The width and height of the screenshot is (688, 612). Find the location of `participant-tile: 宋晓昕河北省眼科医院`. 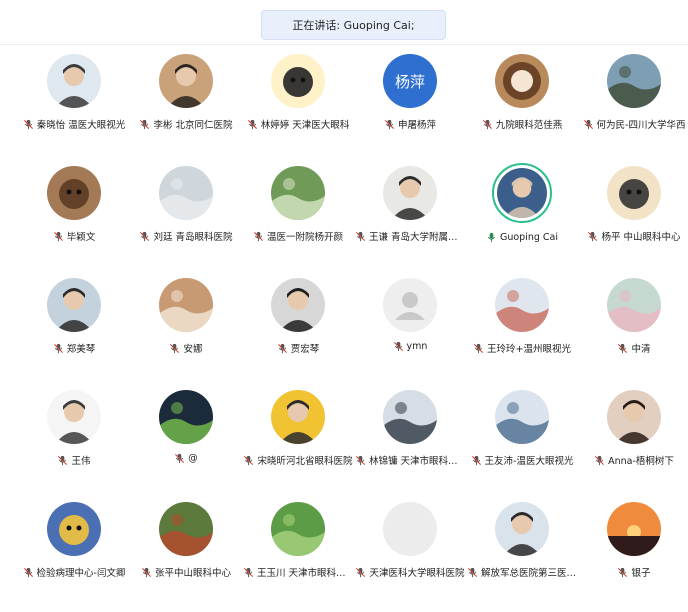

participant-tile: 宋晓昕河北省眼科医院 is located at coordinates (298, 444).